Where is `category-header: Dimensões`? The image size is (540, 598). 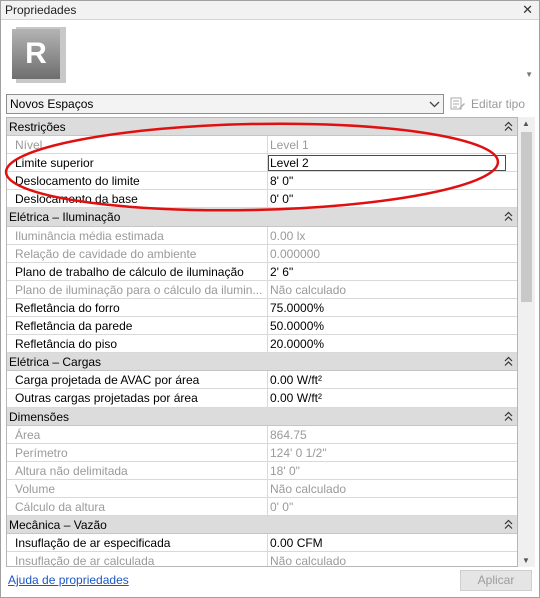 category-header: Dimensões is located at coordinates (262, 416).